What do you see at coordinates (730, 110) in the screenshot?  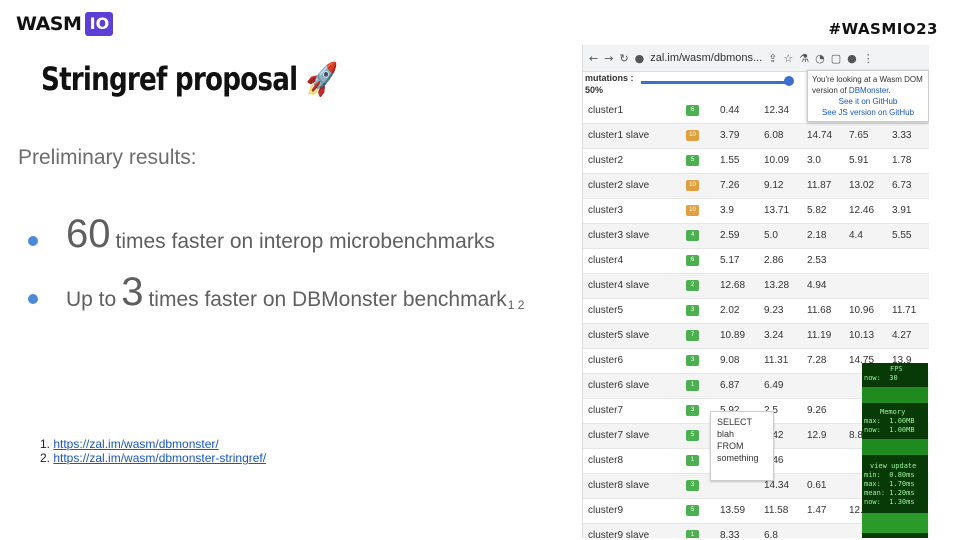 I see `query-time-cell: 0.44` at bounding box center [730, 110].